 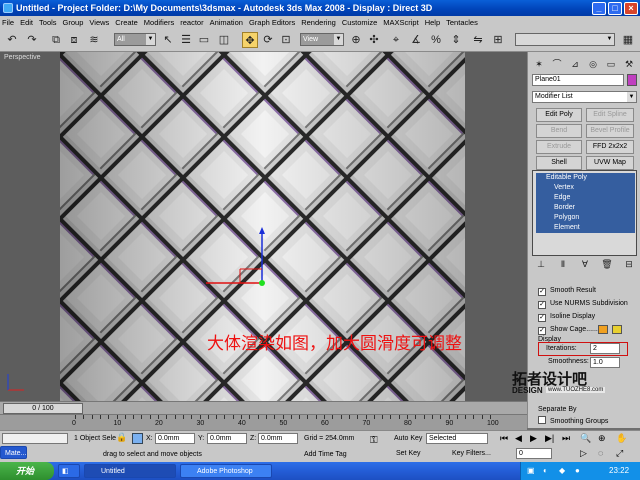 I want to click on utilities-tab-icon: ⚒, so click(x=629, y=64).